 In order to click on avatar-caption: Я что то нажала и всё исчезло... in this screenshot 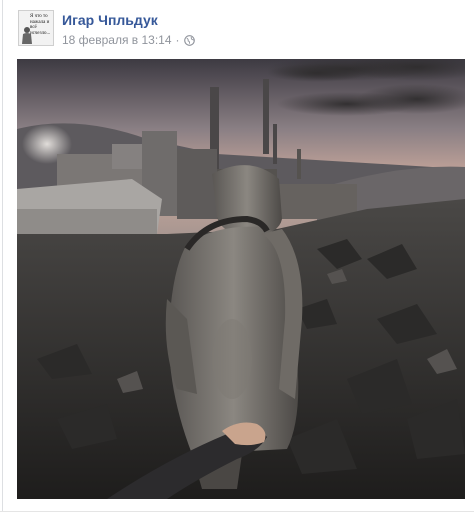, I will do `click(40, 25)`.